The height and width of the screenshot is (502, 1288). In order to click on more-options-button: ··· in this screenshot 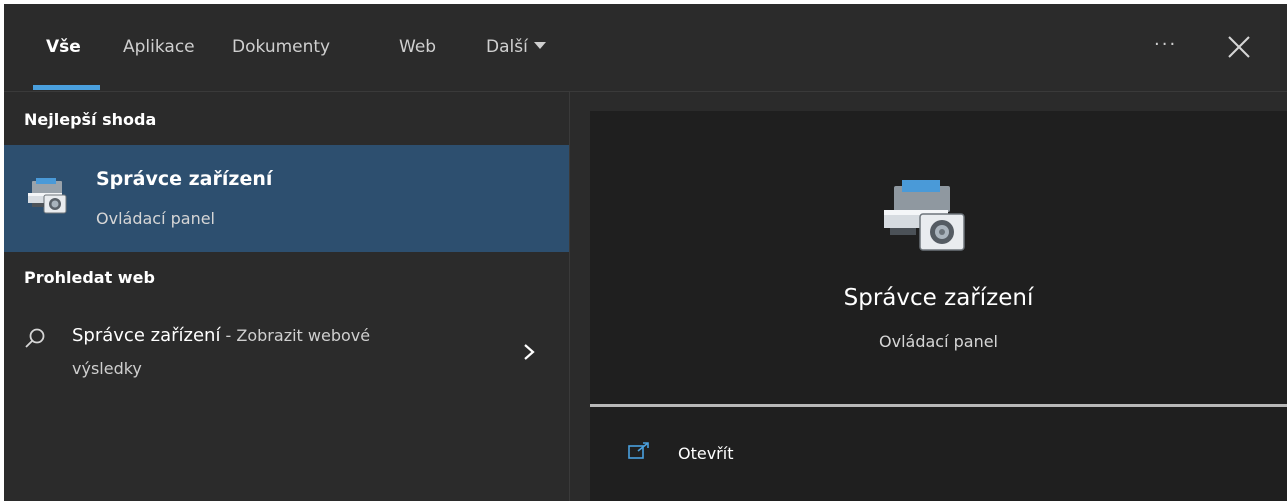, I will do `click(1165, 44)`.